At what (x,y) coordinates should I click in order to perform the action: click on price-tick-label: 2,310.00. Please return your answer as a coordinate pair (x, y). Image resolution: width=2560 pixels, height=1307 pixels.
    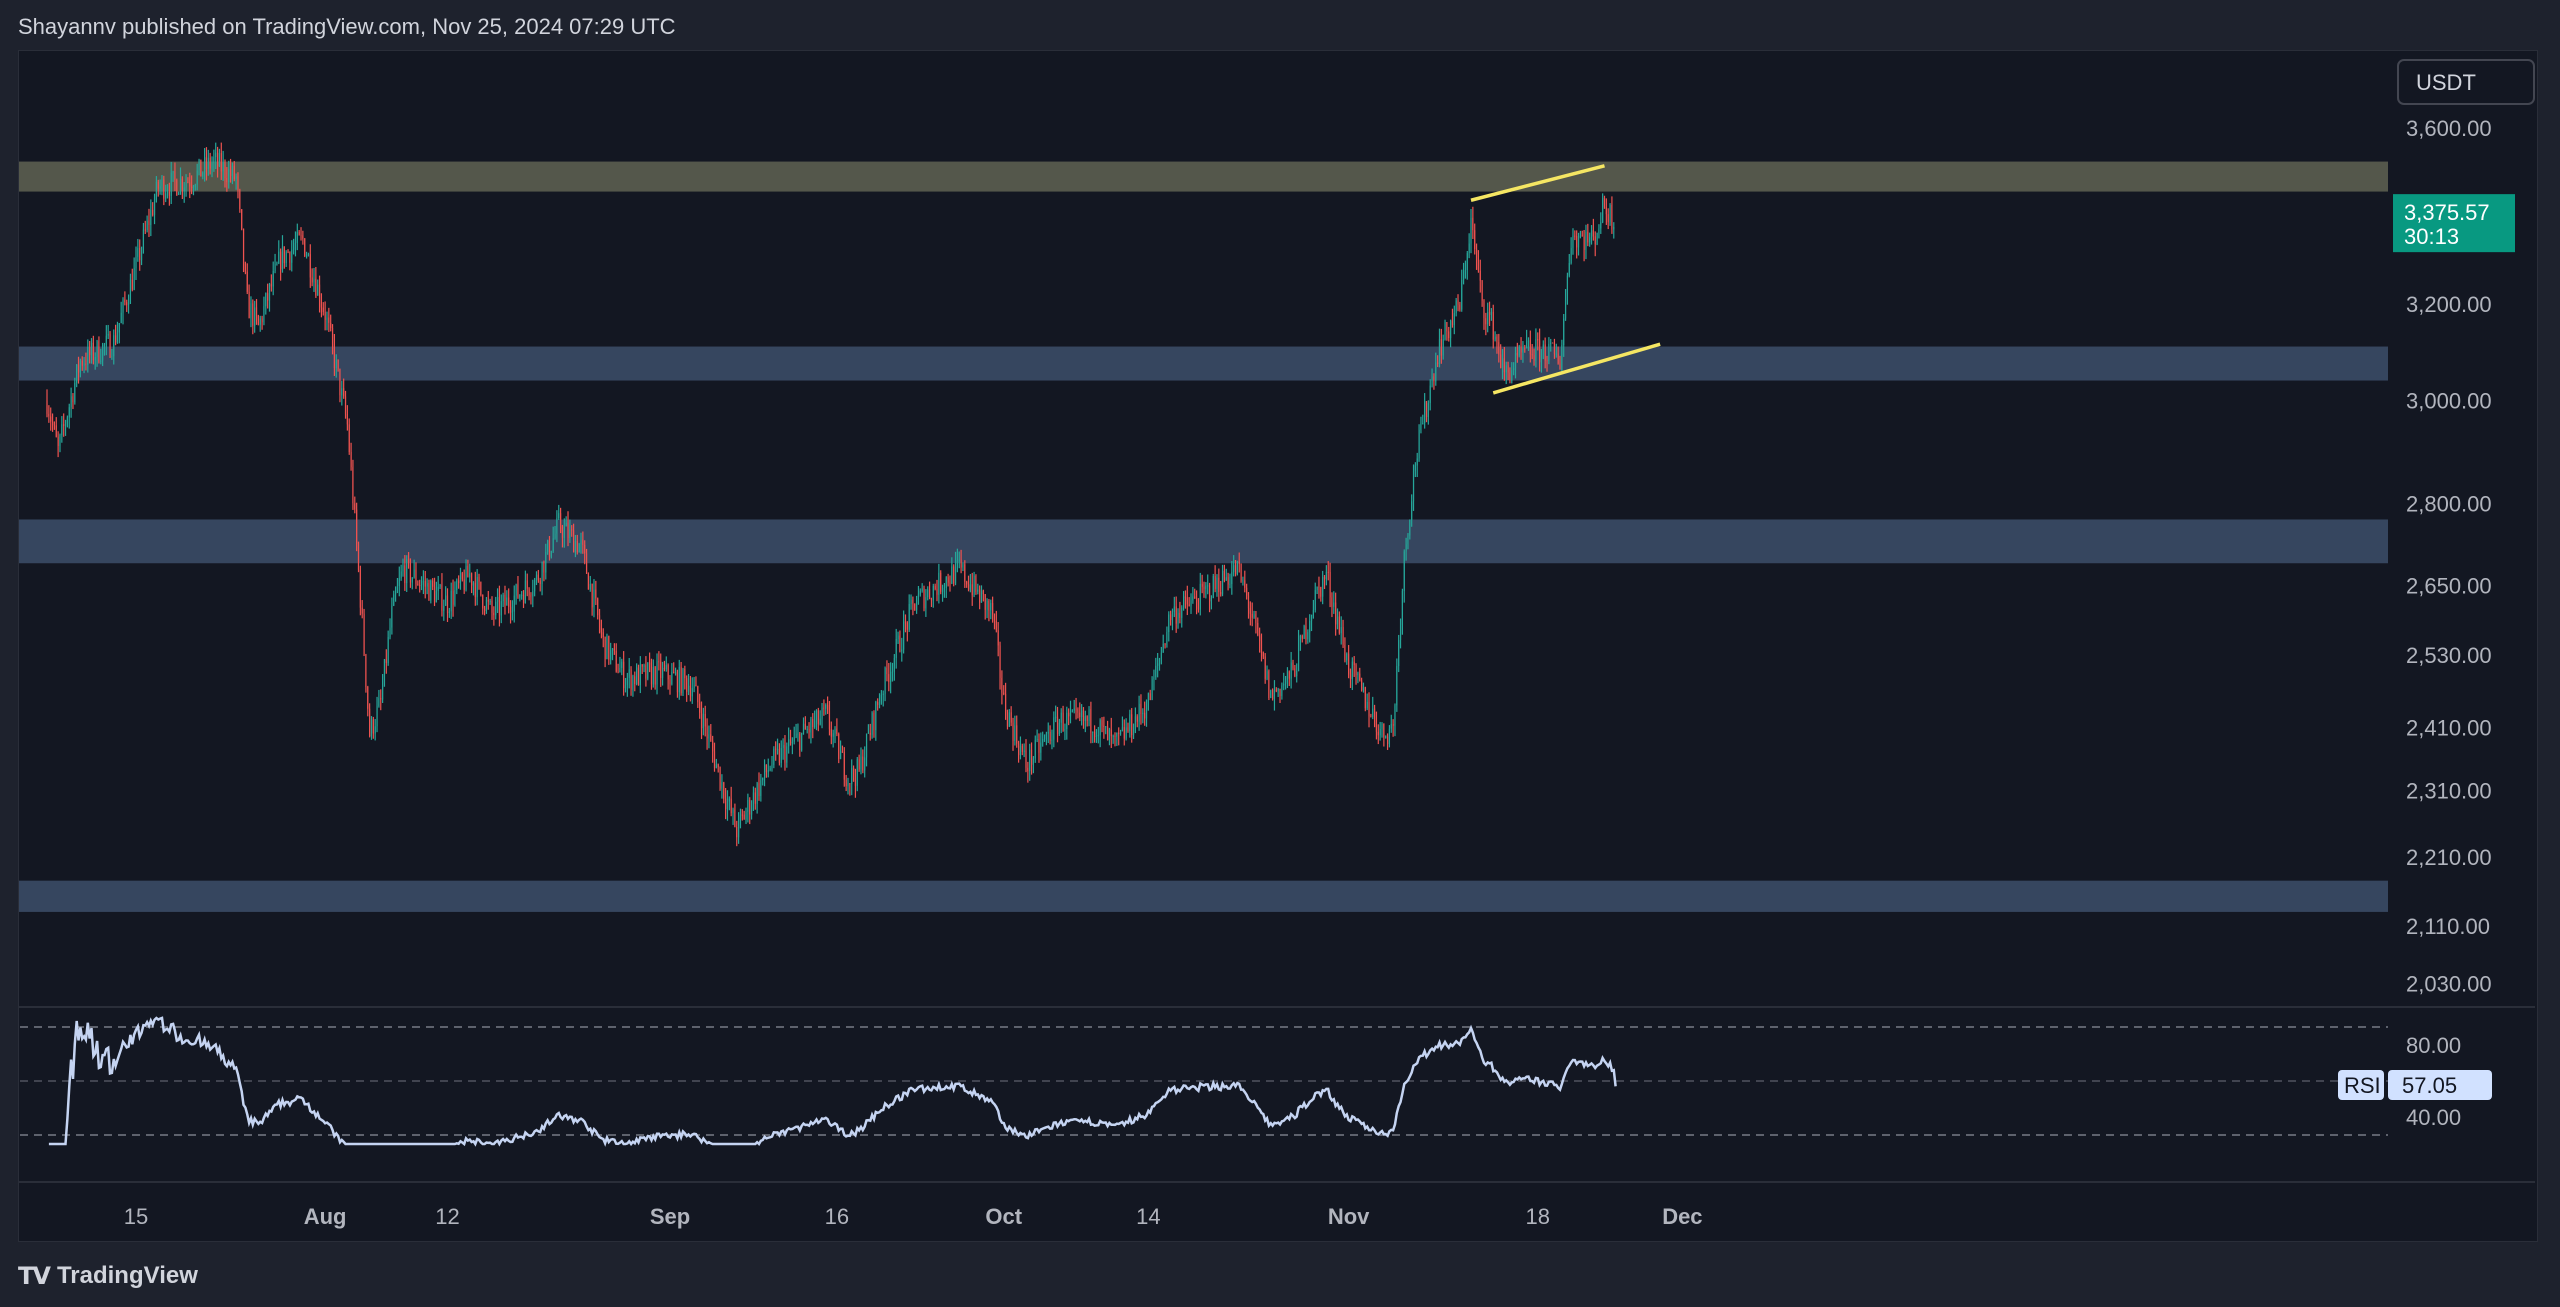
    Looking at the image, I should click on (2449, 791).